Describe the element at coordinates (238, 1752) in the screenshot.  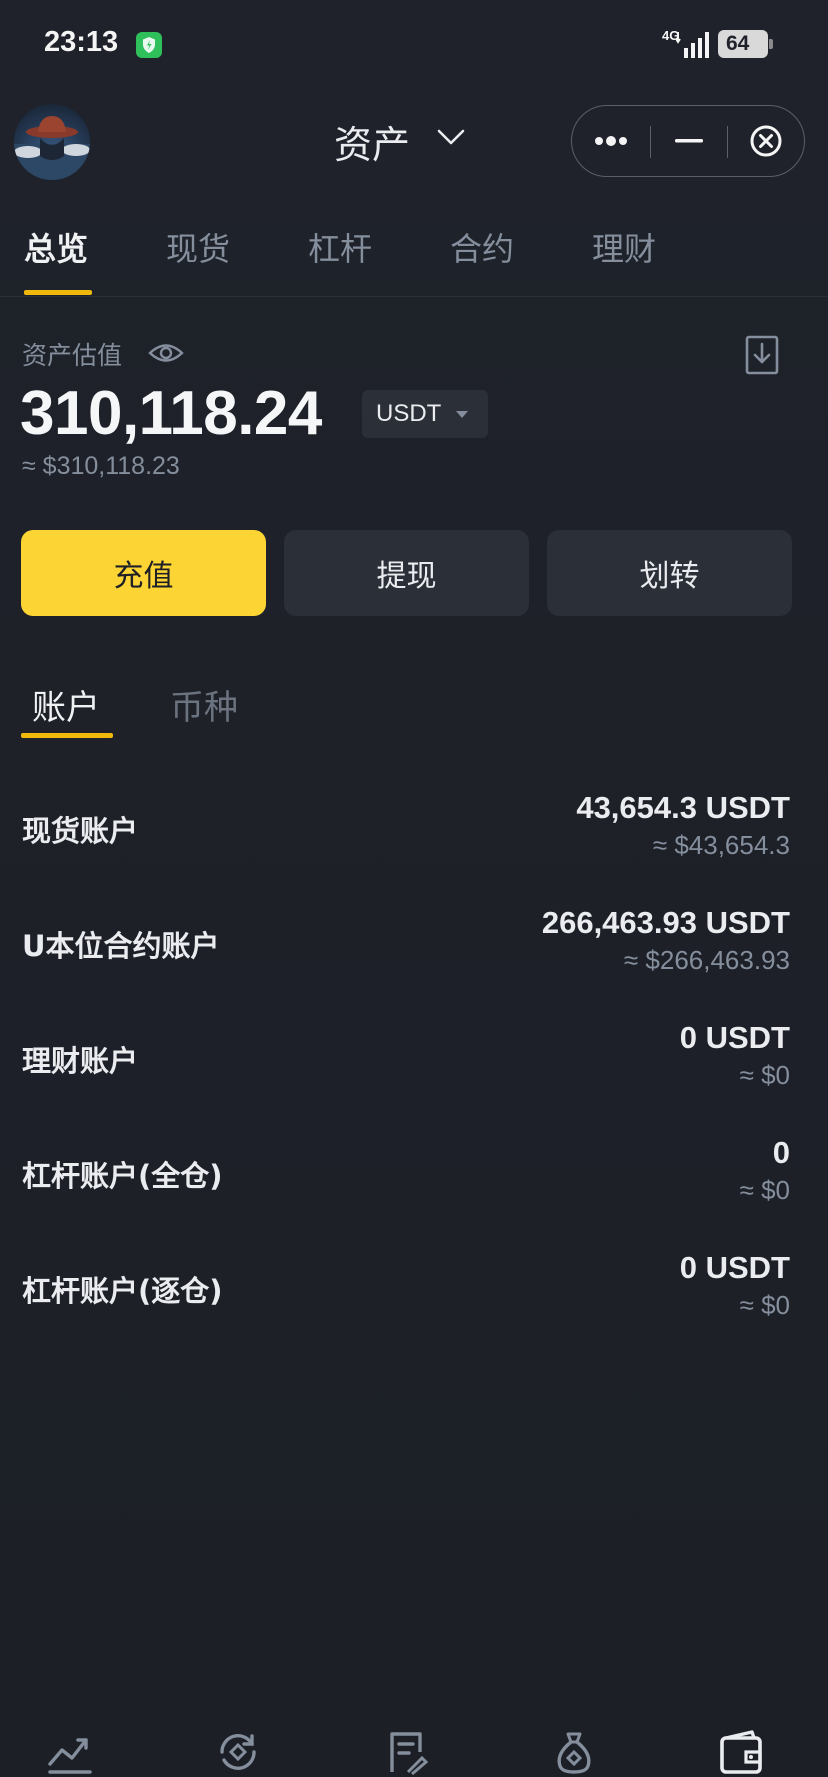
I see `trade-icon` at that location.